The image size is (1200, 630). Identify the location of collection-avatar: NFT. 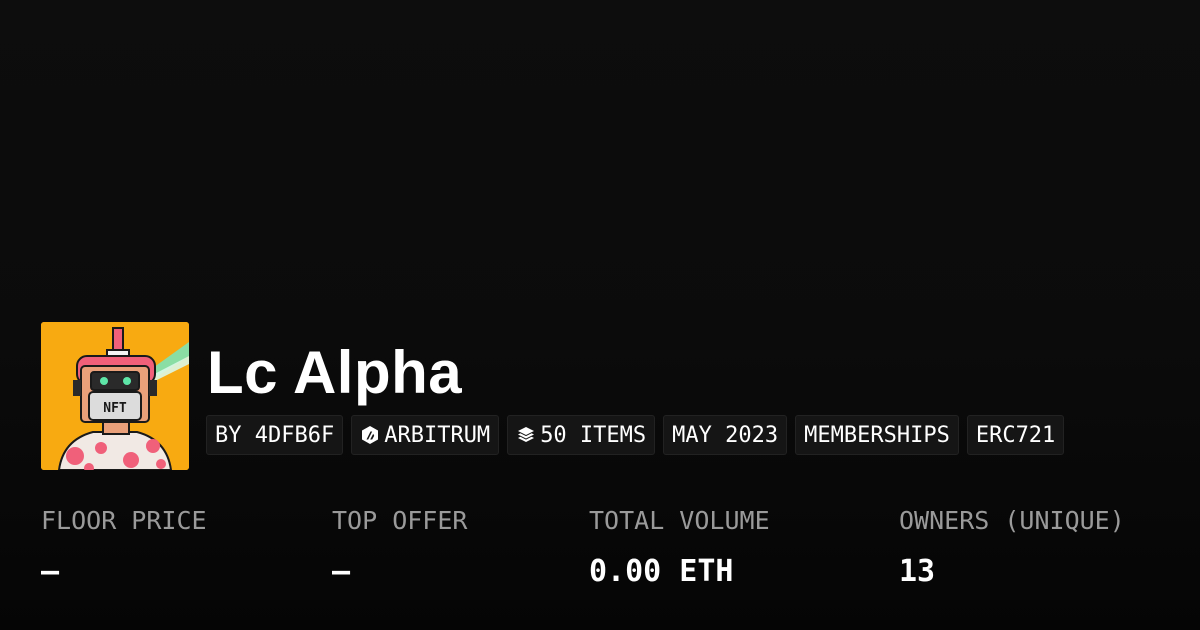
(115, 396).